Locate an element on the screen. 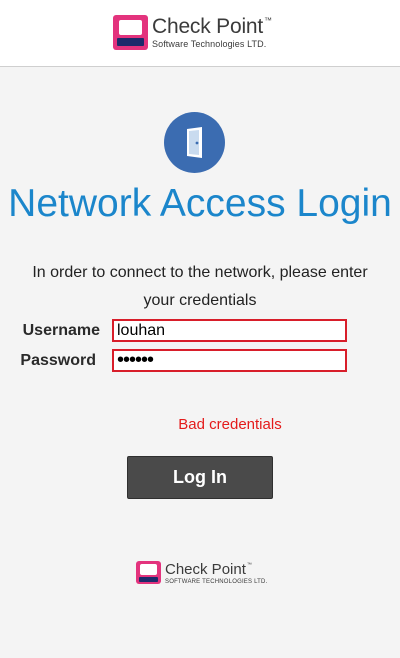 This screenshot has width=400, height=658. page-header: Check Point™ Software Technologies LTD. is located at coordinates (200, 33).